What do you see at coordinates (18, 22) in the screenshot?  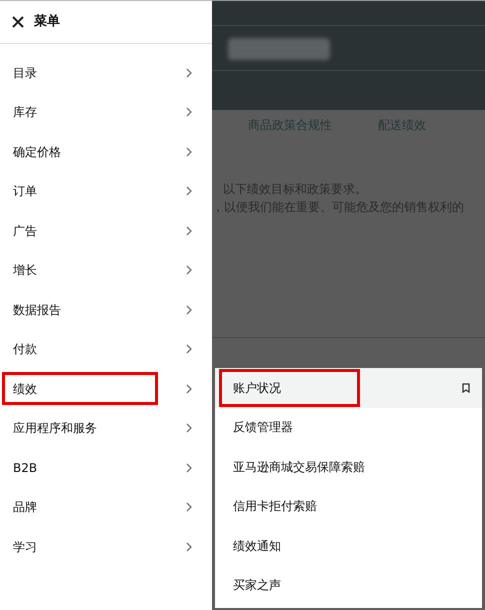 I see `close-icon` at bounding box center [18, 22].